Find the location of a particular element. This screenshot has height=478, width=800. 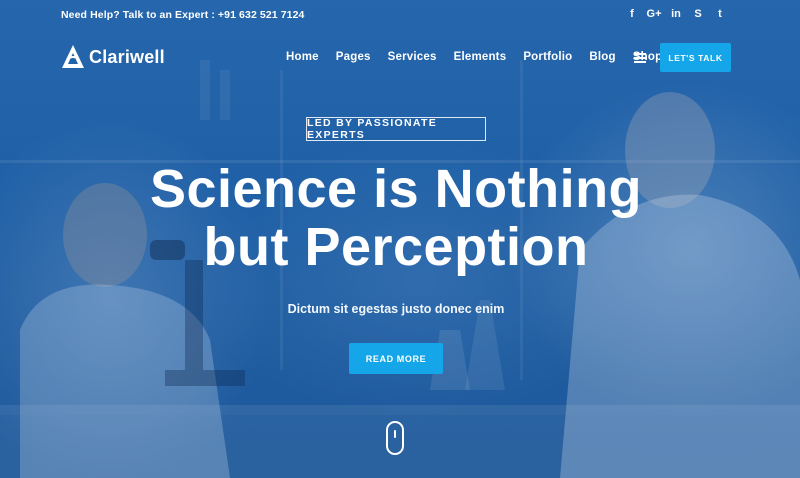

lets-talk-button: LET'S TALK is located at coordinates (695, 57).